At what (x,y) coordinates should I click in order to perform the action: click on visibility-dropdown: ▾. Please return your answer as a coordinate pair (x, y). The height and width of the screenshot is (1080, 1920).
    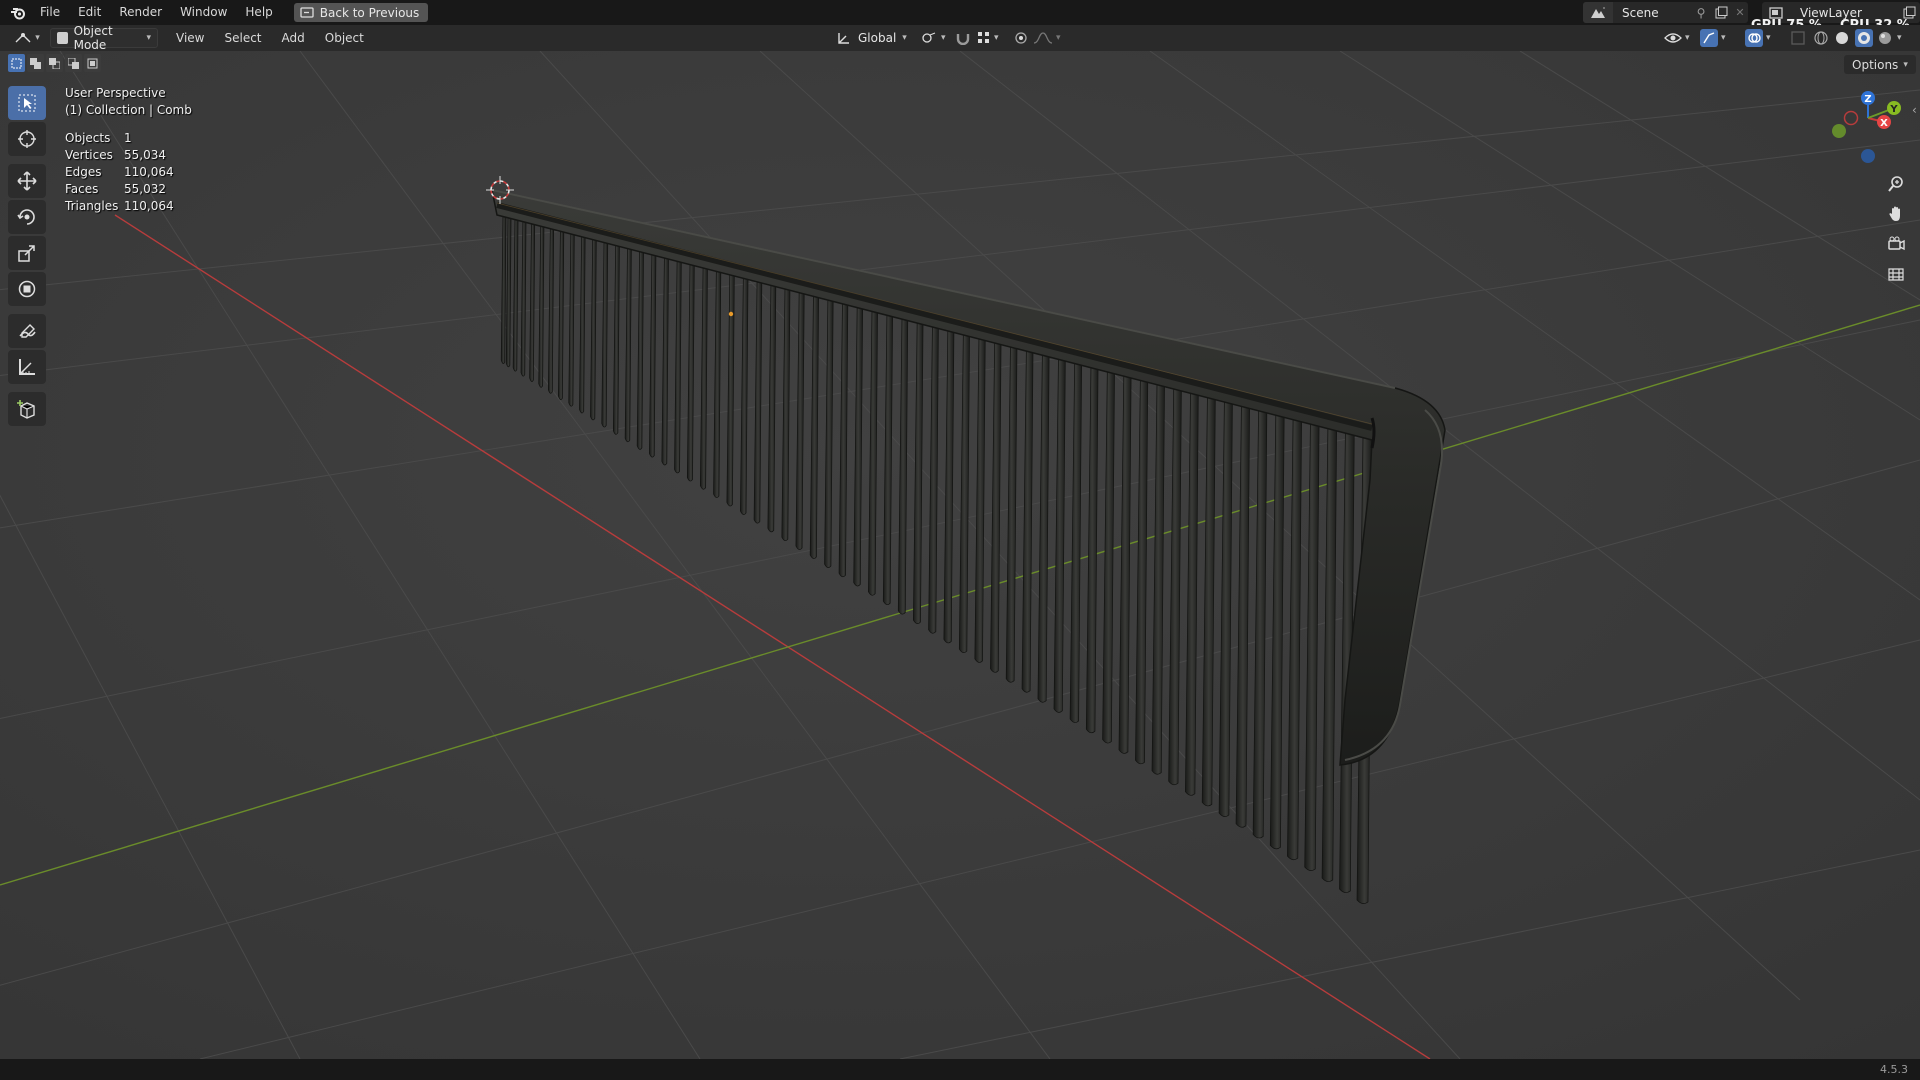
    Looking at the image, I should click on (1677, 38).